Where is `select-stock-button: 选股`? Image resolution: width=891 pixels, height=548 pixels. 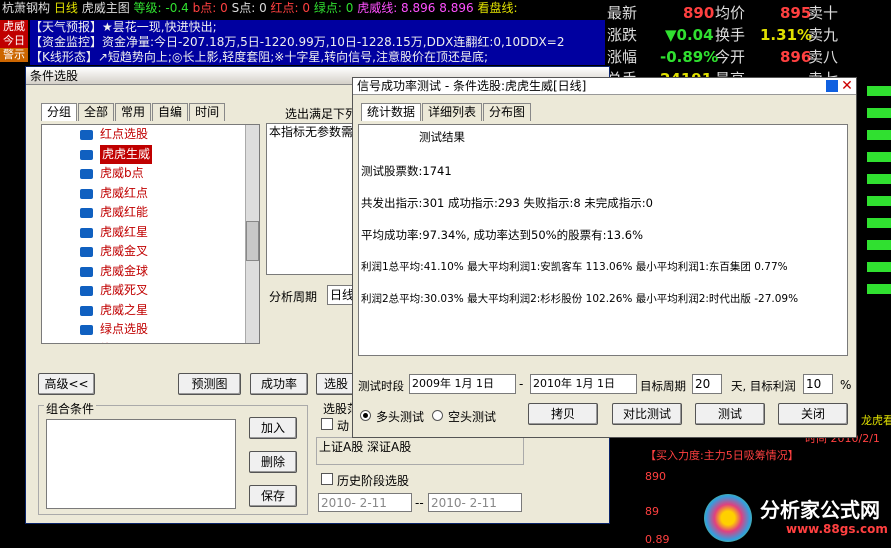 select-stock-button: 选股 is located at coordinates (336, 384).